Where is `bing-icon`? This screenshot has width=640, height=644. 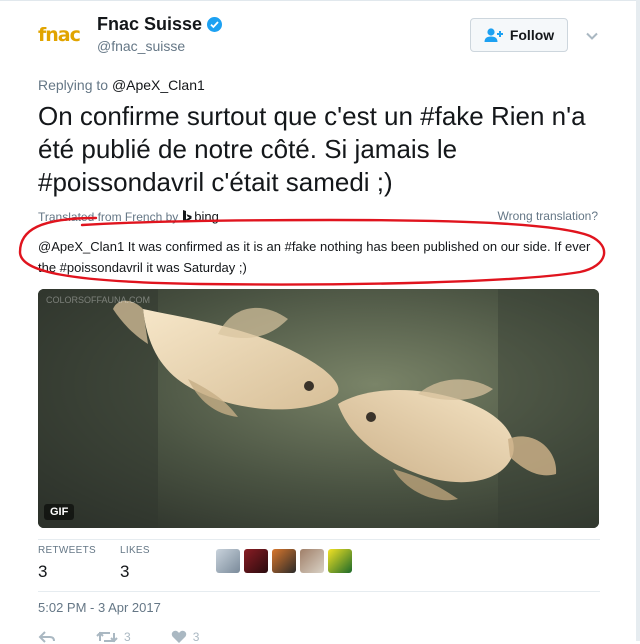
bing-icon is located at coordinates (187, 216).